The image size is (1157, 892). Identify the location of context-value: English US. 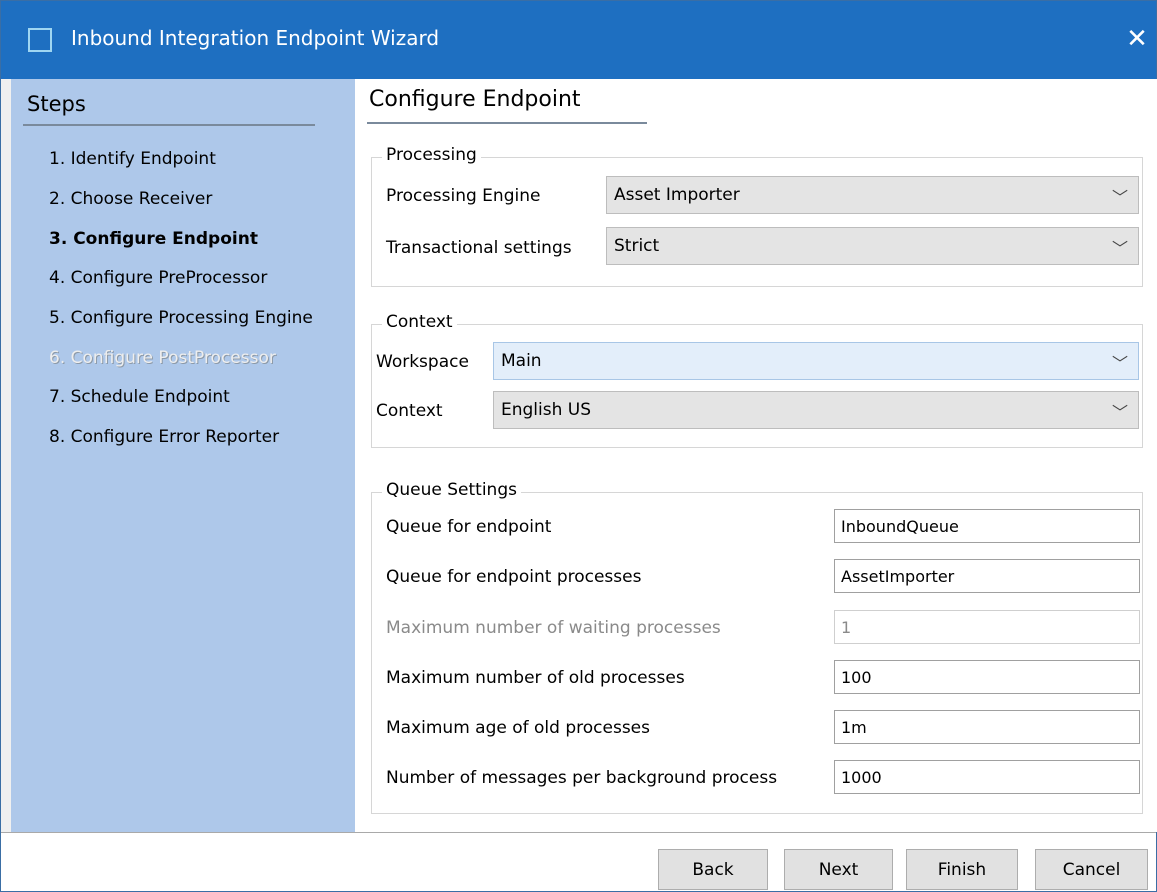
(546, 410).